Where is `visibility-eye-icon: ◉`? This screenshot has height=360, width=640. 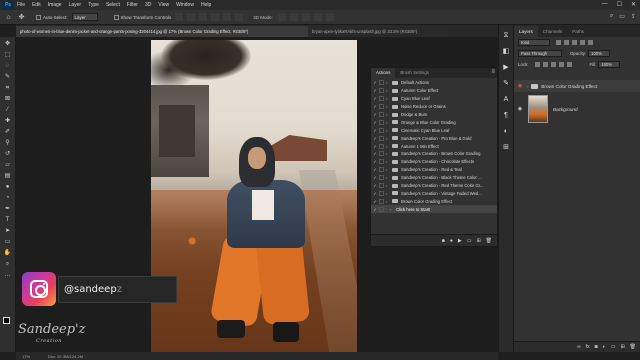 visibility-eye-icon: ◉ is located at coordinates (520, 109).